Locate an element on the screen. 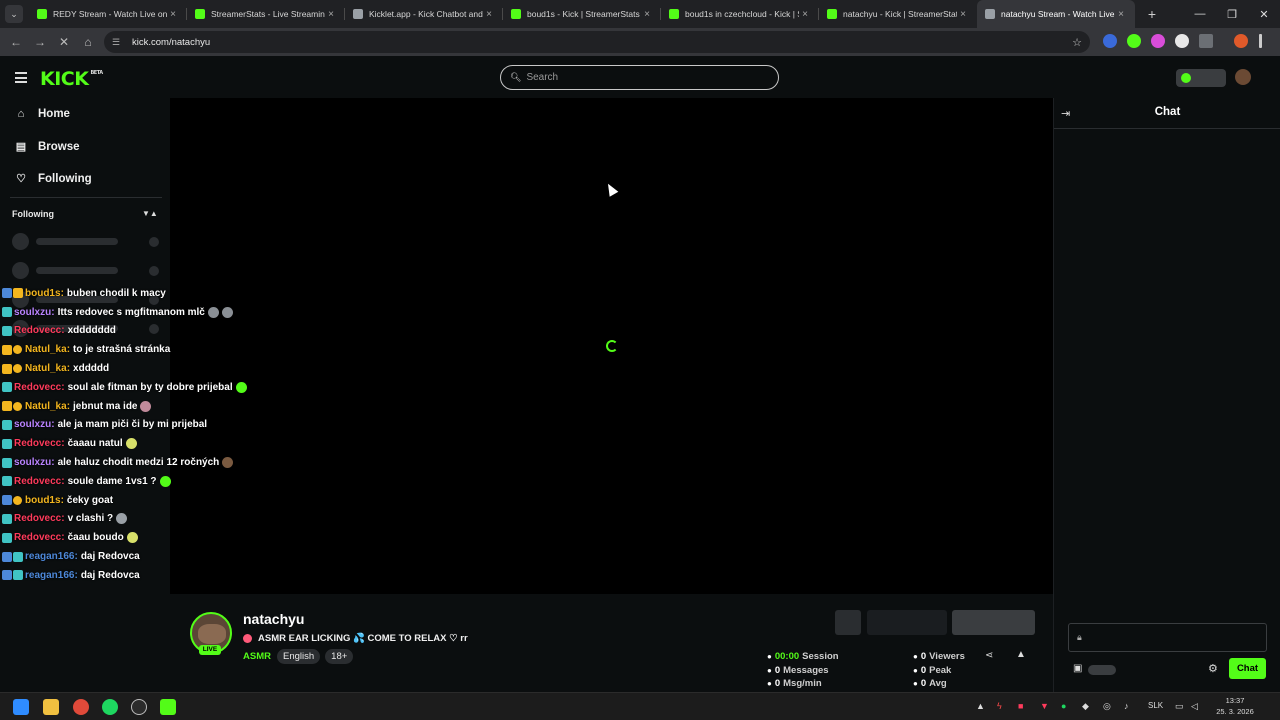  tag-language: English is located at coordinates (298, 656).